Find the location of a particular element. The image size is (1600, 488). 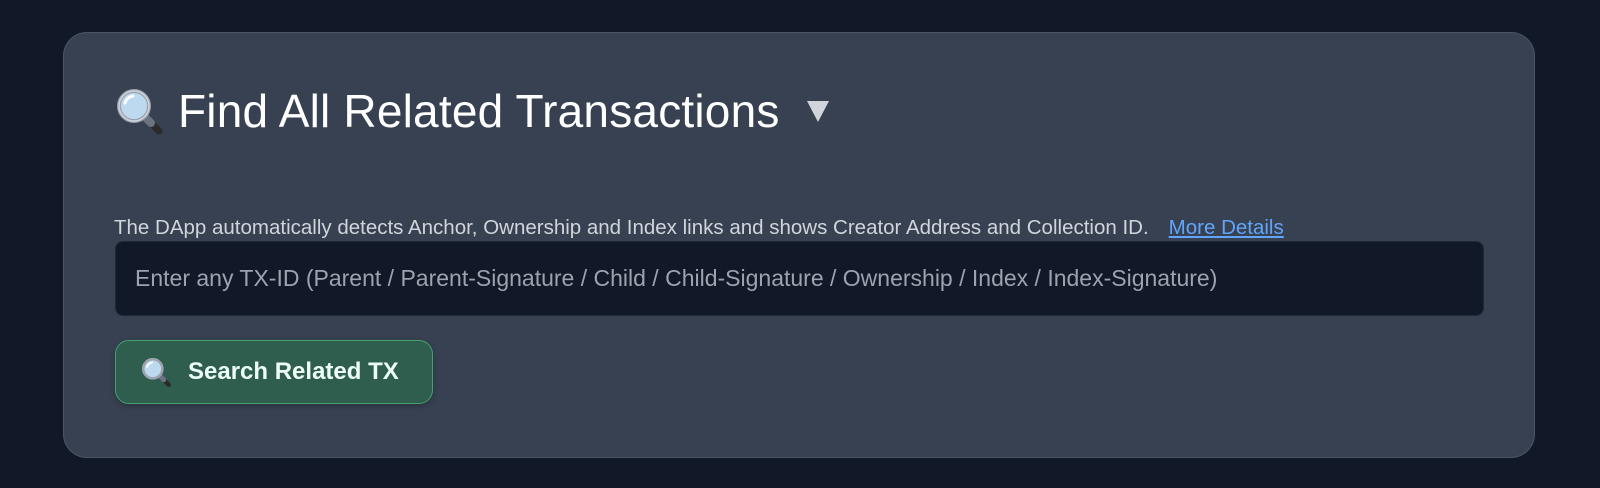

card-header: Find All Related Transactions is located at coordinates (473, 111).